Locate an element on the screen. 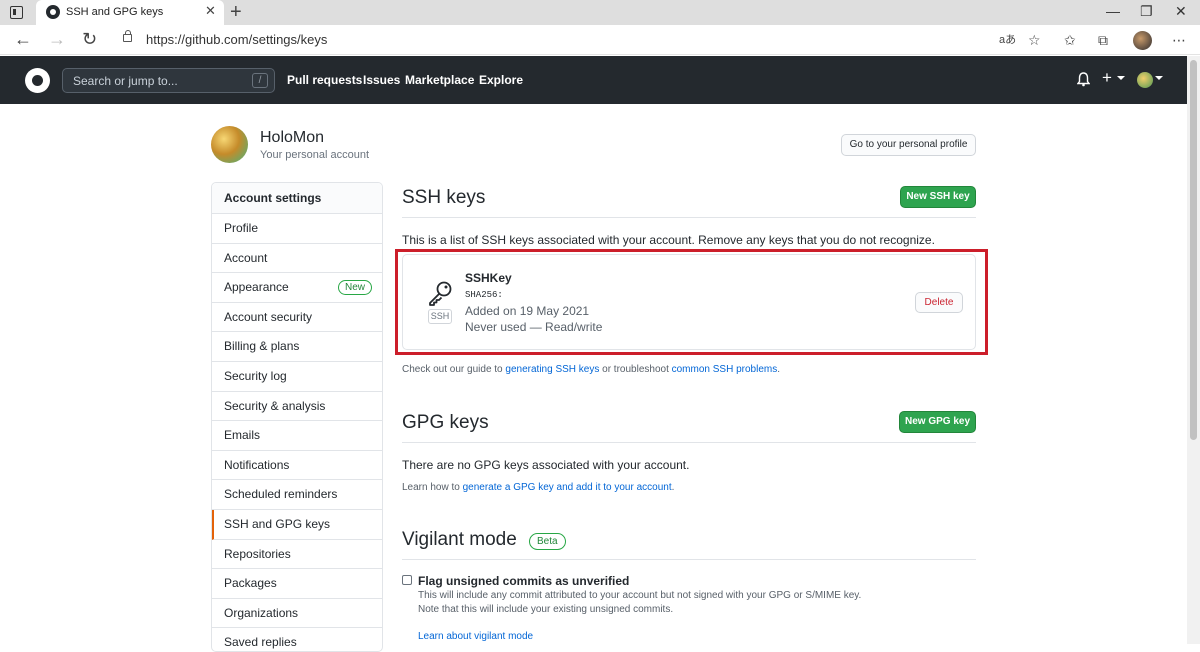  key-icon is located at coordinates (440, 293).